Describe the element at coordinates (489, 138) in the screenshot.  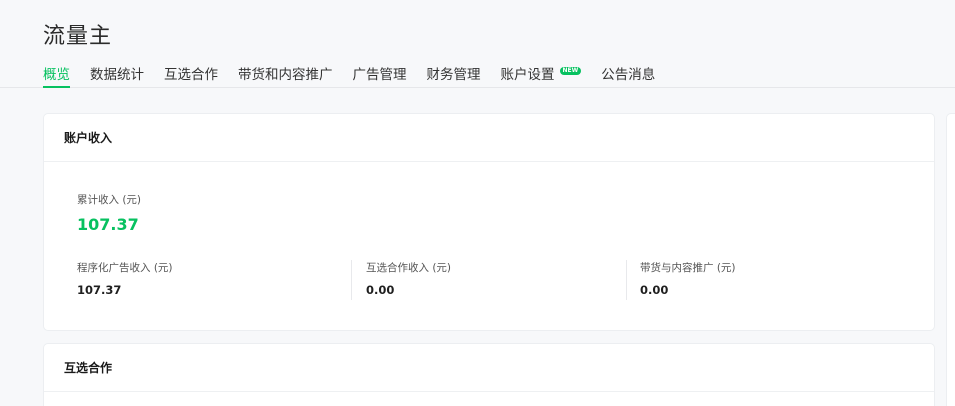
I see `card-title: 账户收入` at that location.